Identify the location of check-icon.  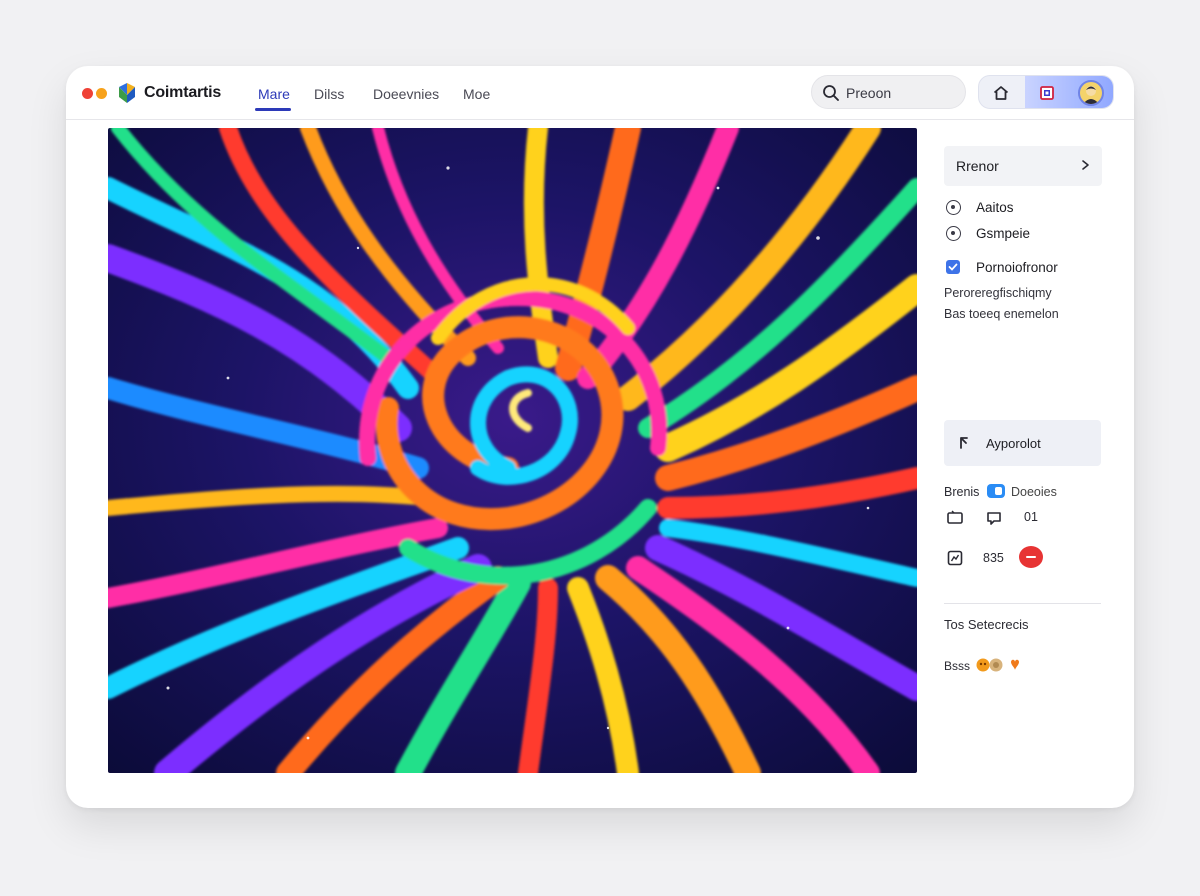
(953, 267).